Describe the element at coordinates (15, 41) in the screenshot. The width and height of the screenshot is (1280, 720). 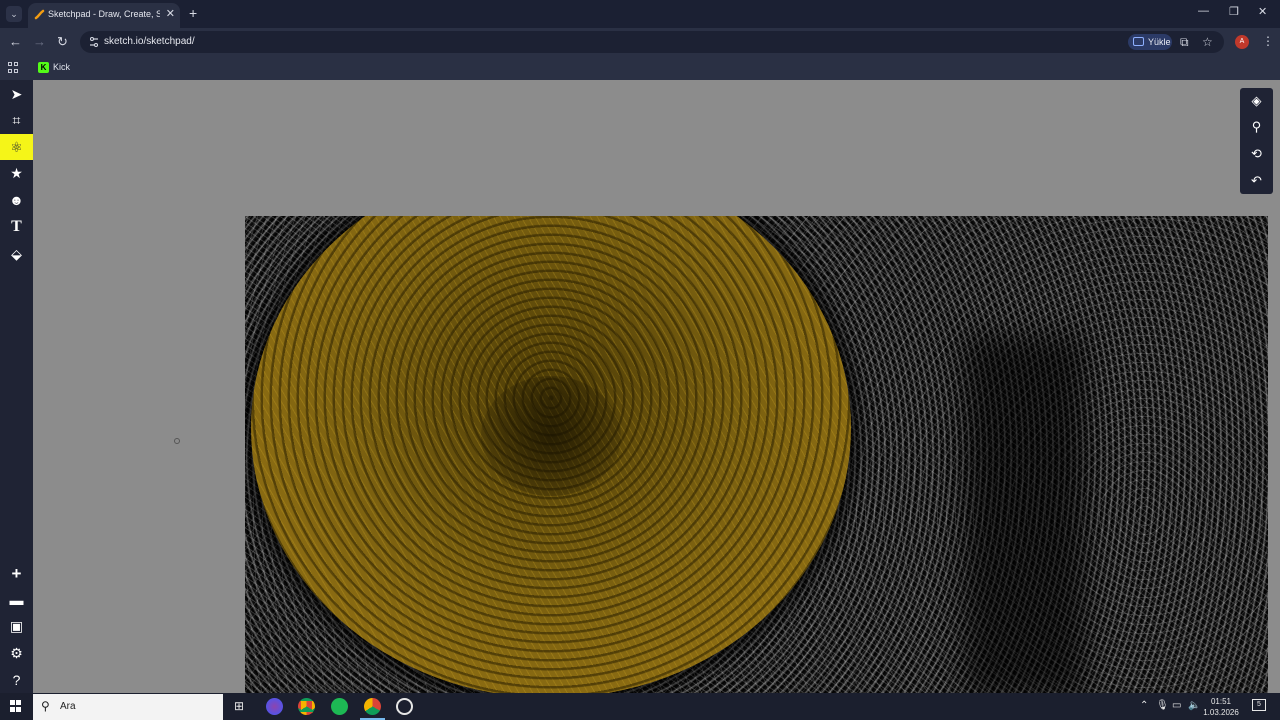
I see `back-icon: ←` at that location.